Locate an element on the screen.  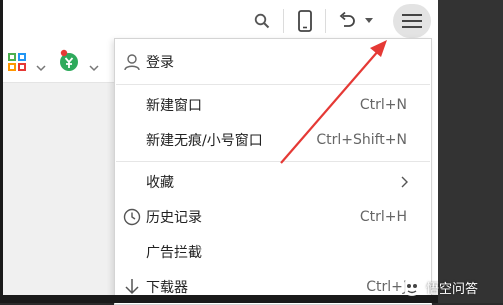
user-icon is located at coordinates (132, 62).